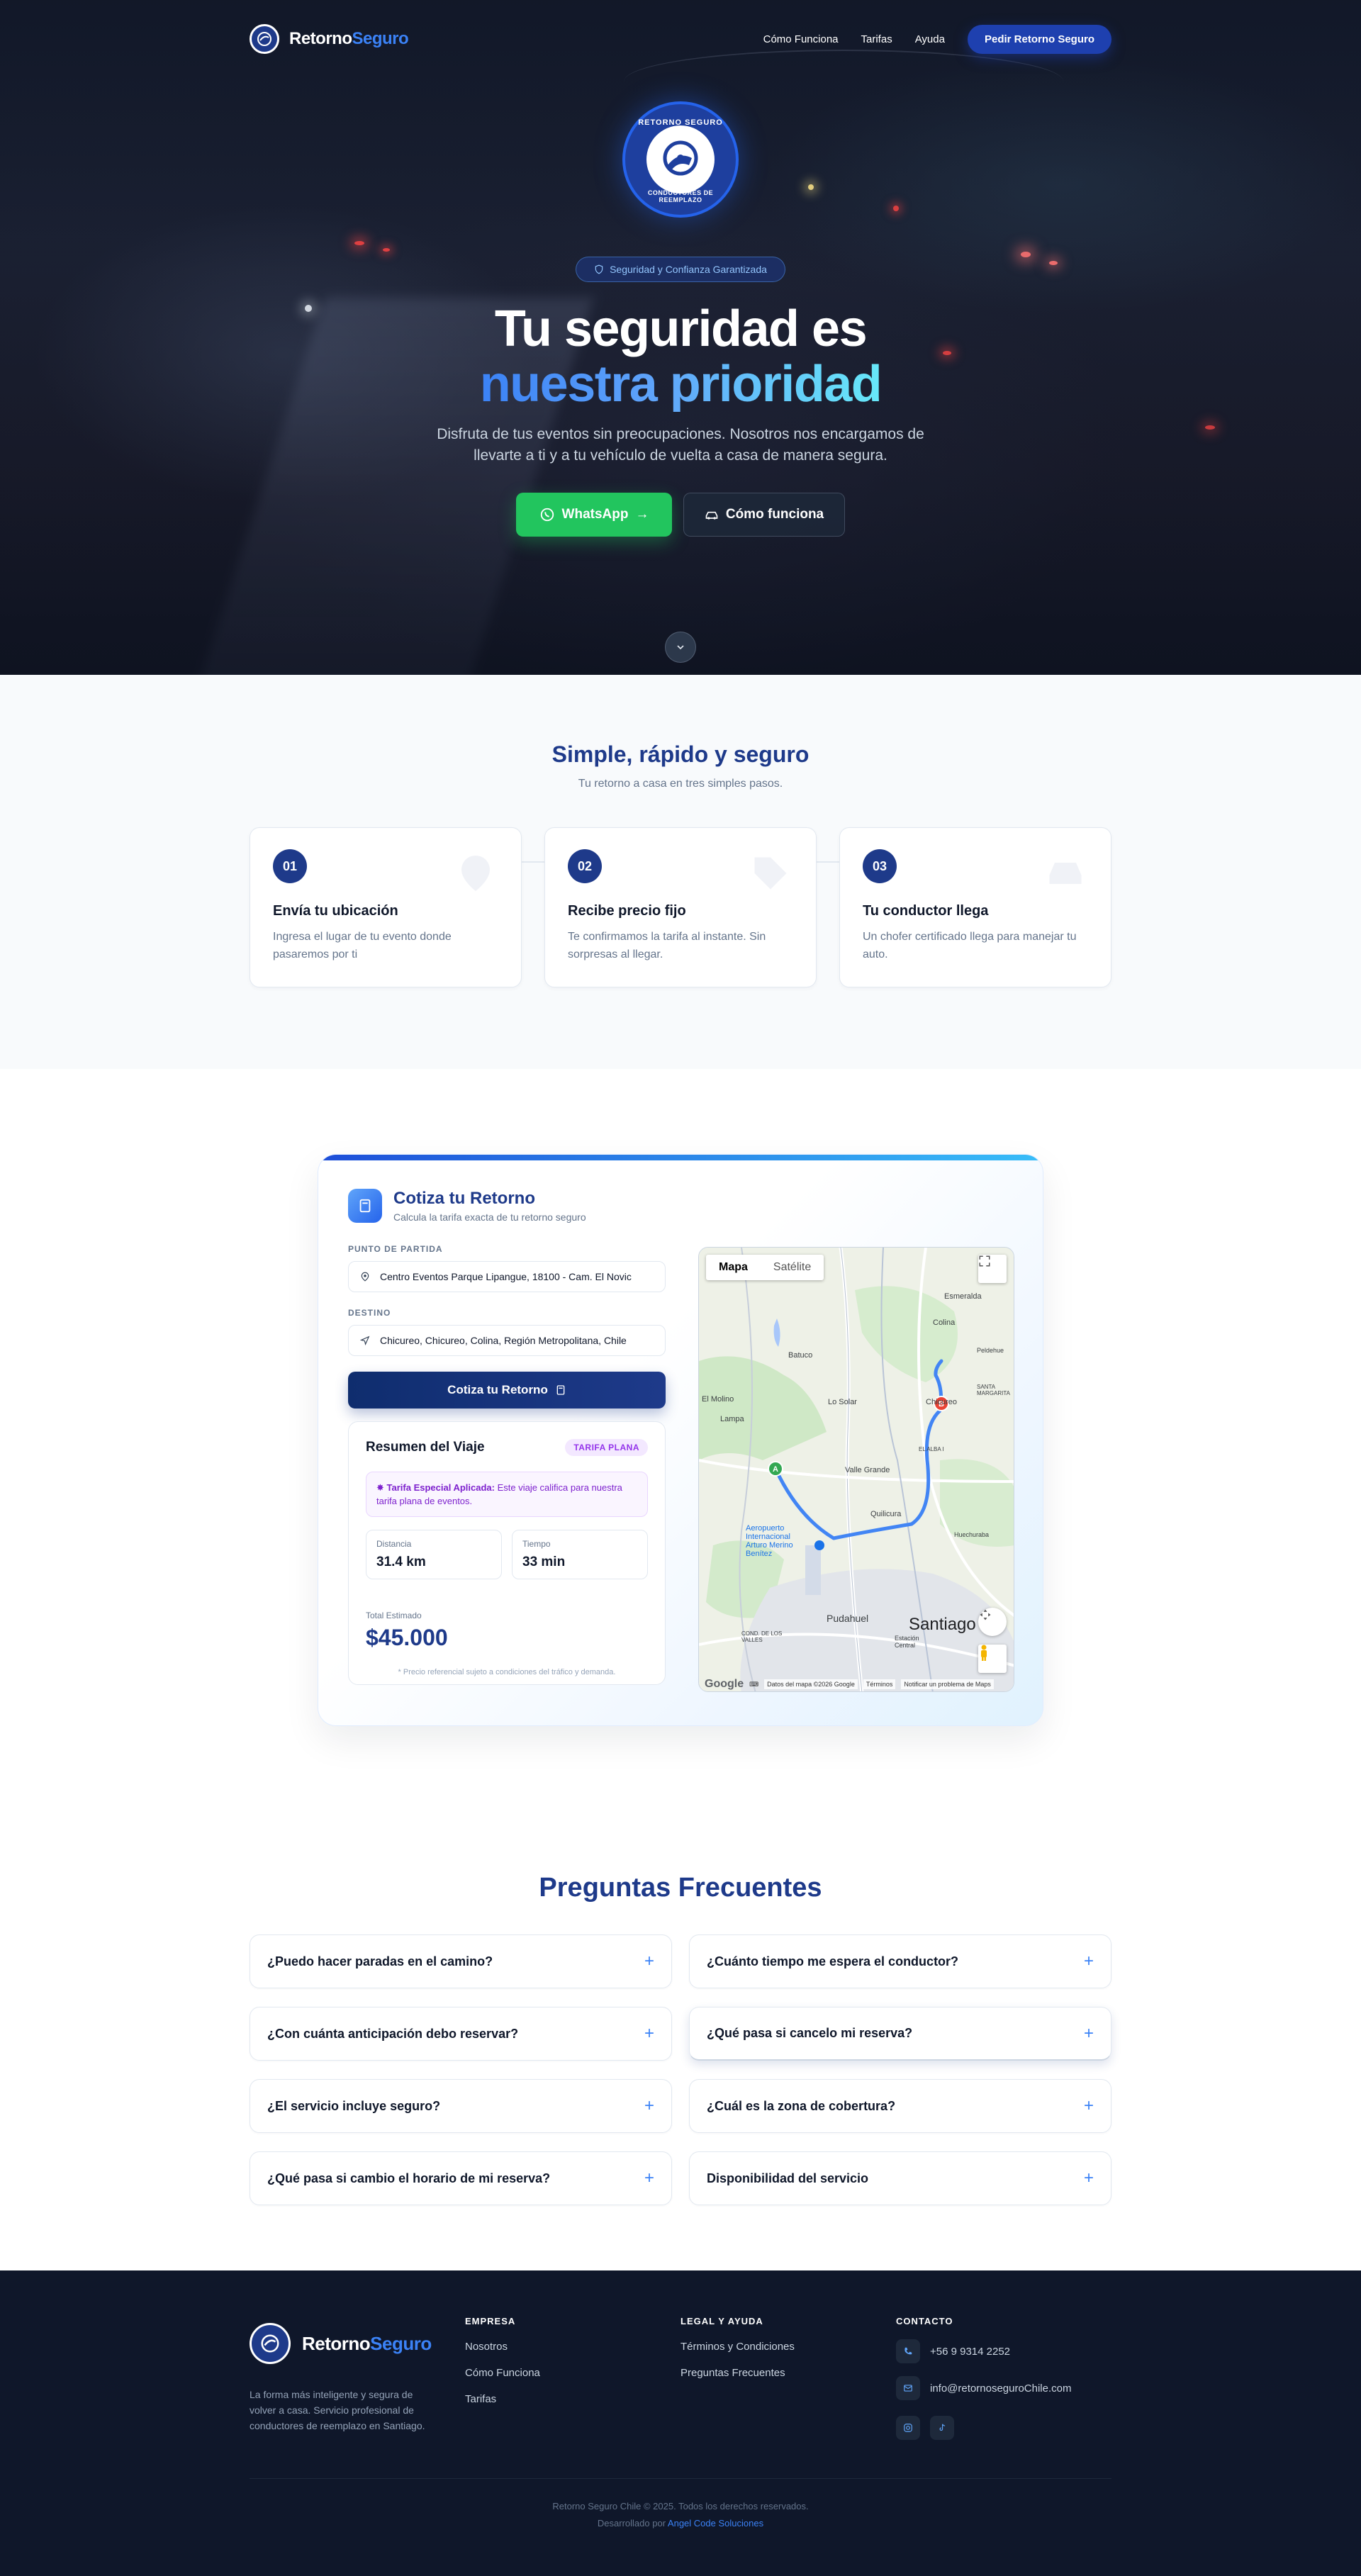 The width and height of the screenshot is (1361, 2576). What do you see at coordinates (396, 1249) in the screenshot?
I see `origin-label: PUNTO DE PARTIDA` at bounding box center [396, 1249].